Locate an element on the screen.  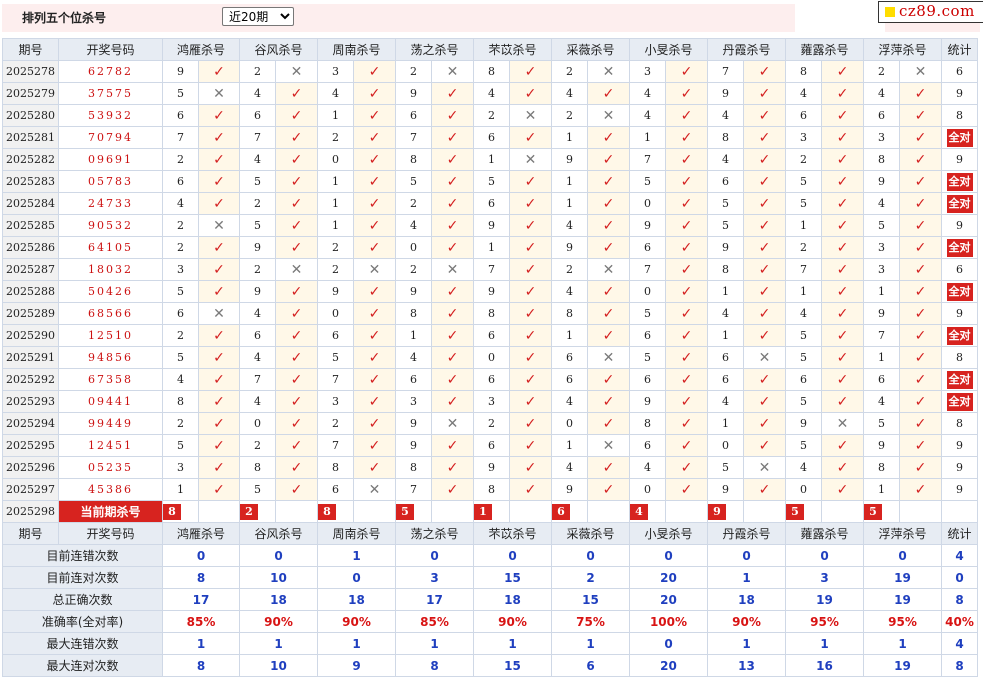
stats-value: 3 is located at coordinates (824, 577).